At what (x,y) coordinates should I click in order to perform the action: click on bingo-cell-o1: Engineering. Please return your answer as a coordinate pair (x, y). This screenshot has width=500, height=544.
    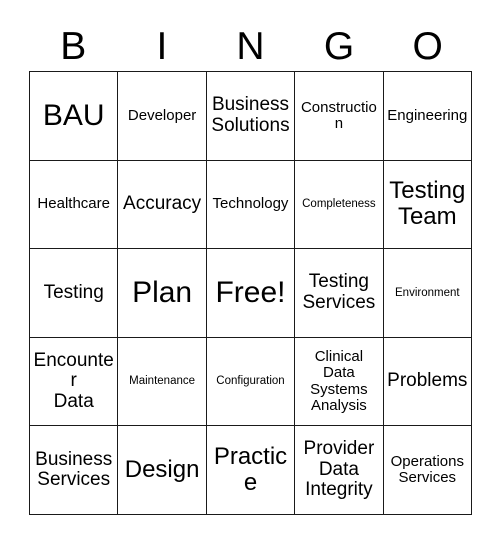
    Looking at the image, I should click on (427, 116).